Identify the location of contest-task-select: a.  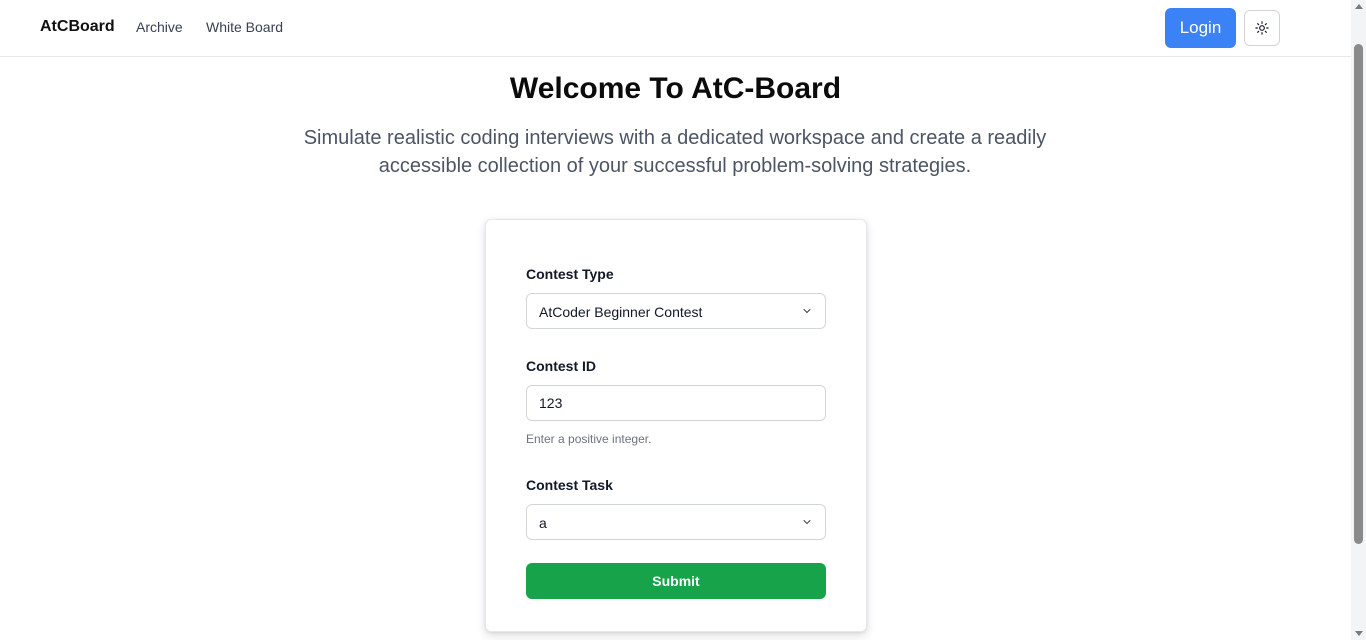
(676, 522).